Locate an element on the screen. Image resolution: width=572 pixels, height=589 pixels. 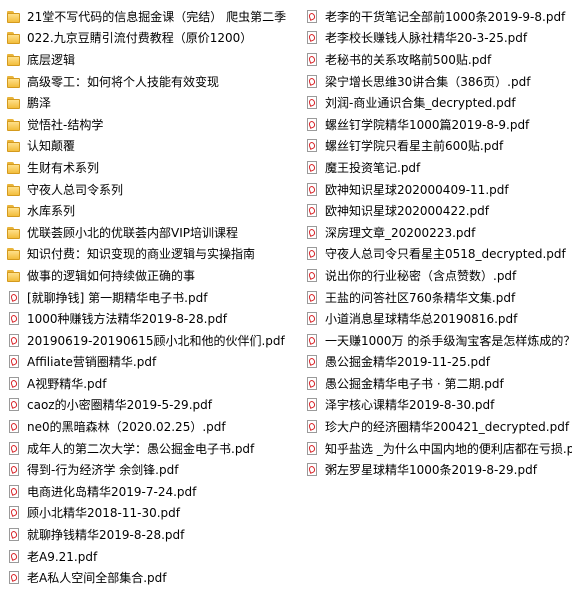
file-item: 成年人的第二次大学：愚公掘金电子书.pdf is located at coordinates (156, 449).